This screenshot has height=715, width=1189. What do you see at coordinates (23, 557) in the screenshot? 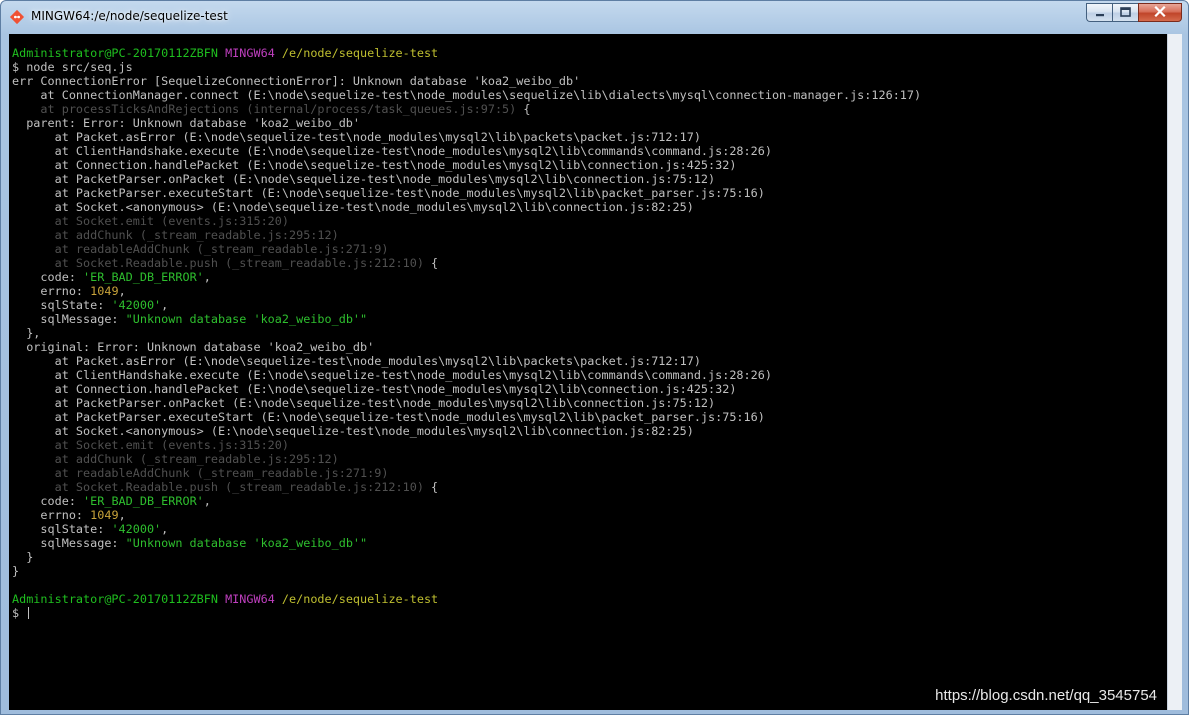
I see `terminal-text: }` at bounding box center [23, 557].